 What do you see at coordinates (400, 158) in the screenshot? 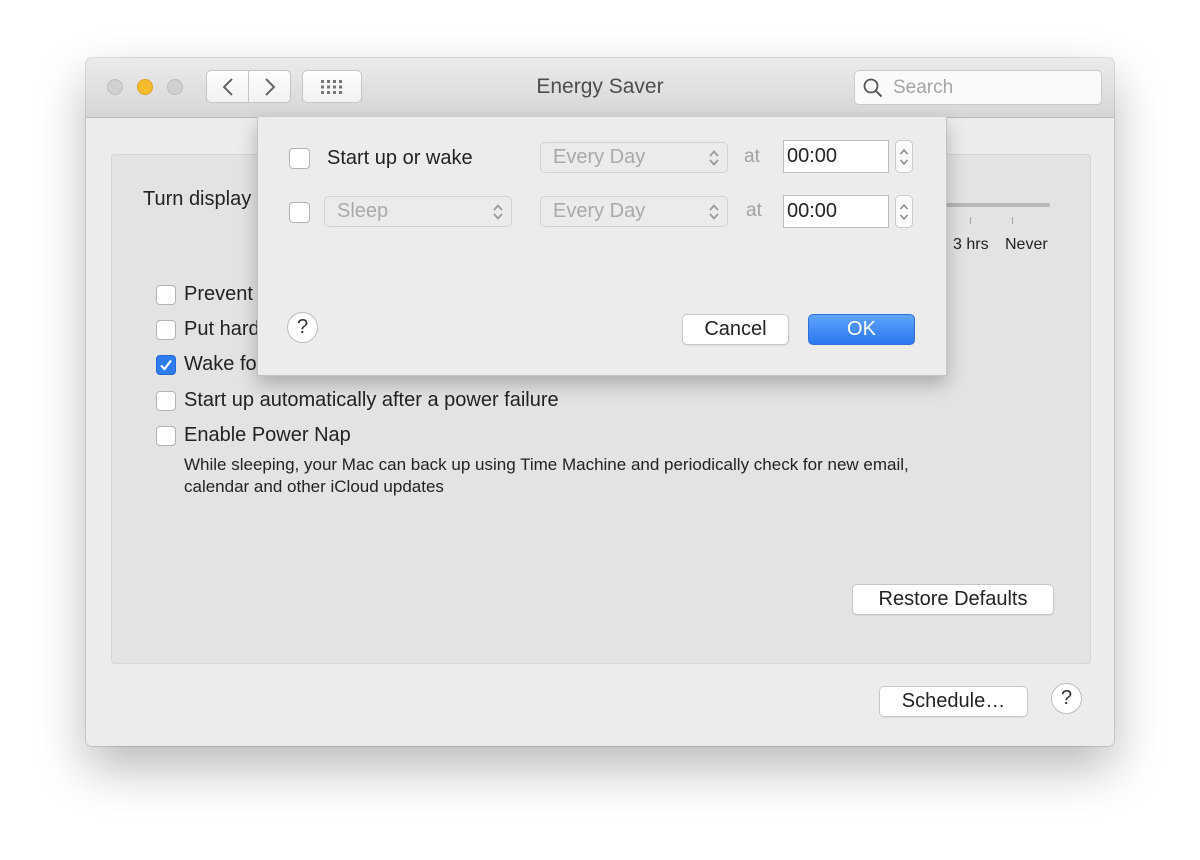
I see `start-up-wake-label: Start up or wake` at bounding box center [400, 158].